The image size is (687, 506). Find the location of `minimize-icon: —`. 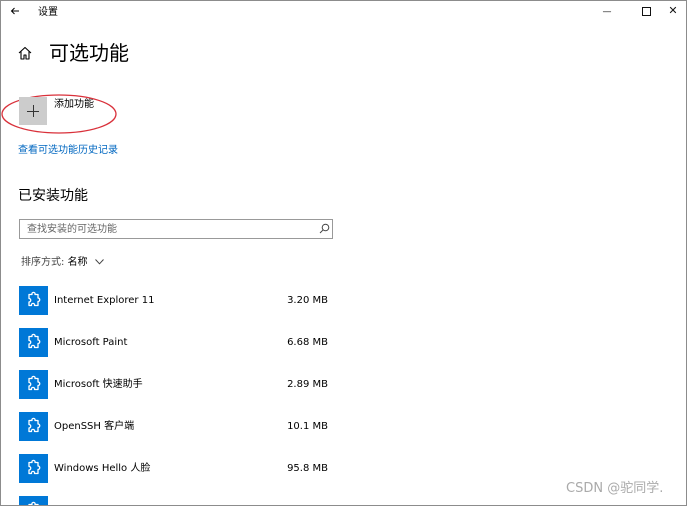

minimize-icon: — is located at coordinates (607, 12).